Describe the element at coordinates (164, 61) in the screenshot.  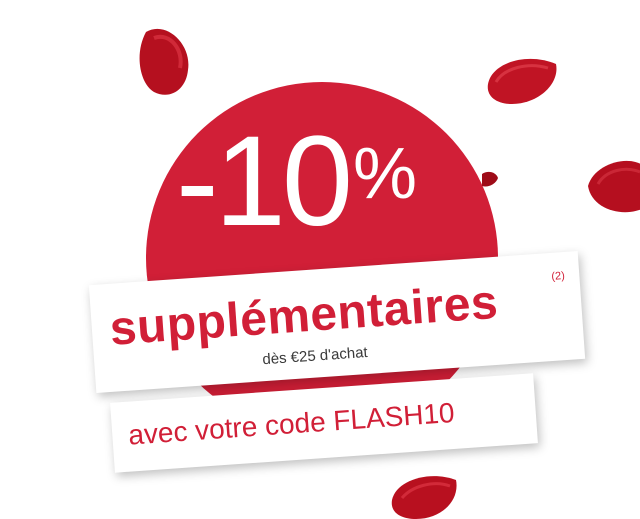
I see `rose-petal-top-left` at that location.